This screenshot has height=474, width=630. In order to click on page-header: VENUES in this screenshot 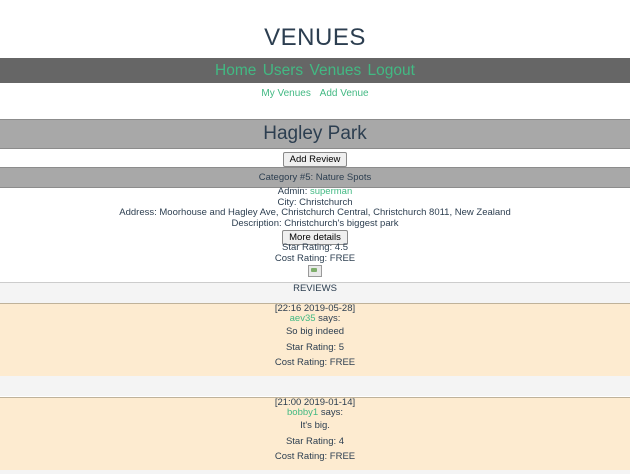, I will do `click(315, 29)`.